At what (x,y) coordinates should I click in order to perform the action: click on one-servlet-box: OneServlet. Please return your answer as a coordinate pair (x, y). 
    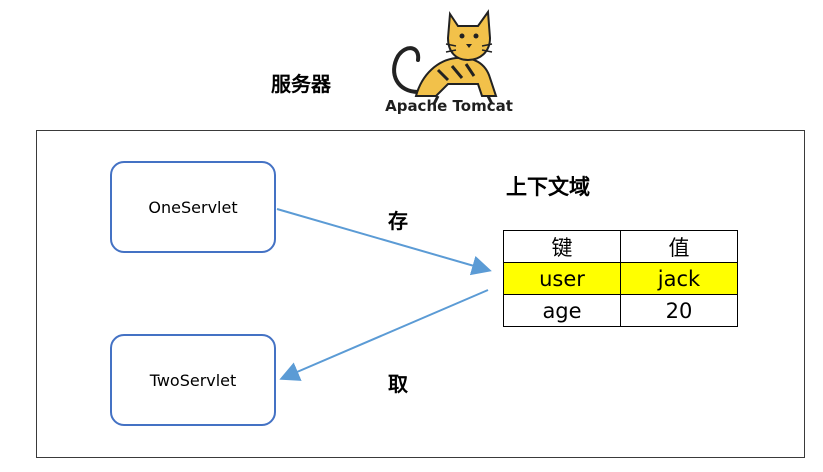
    Looking at the image, I should click on (193, 207).